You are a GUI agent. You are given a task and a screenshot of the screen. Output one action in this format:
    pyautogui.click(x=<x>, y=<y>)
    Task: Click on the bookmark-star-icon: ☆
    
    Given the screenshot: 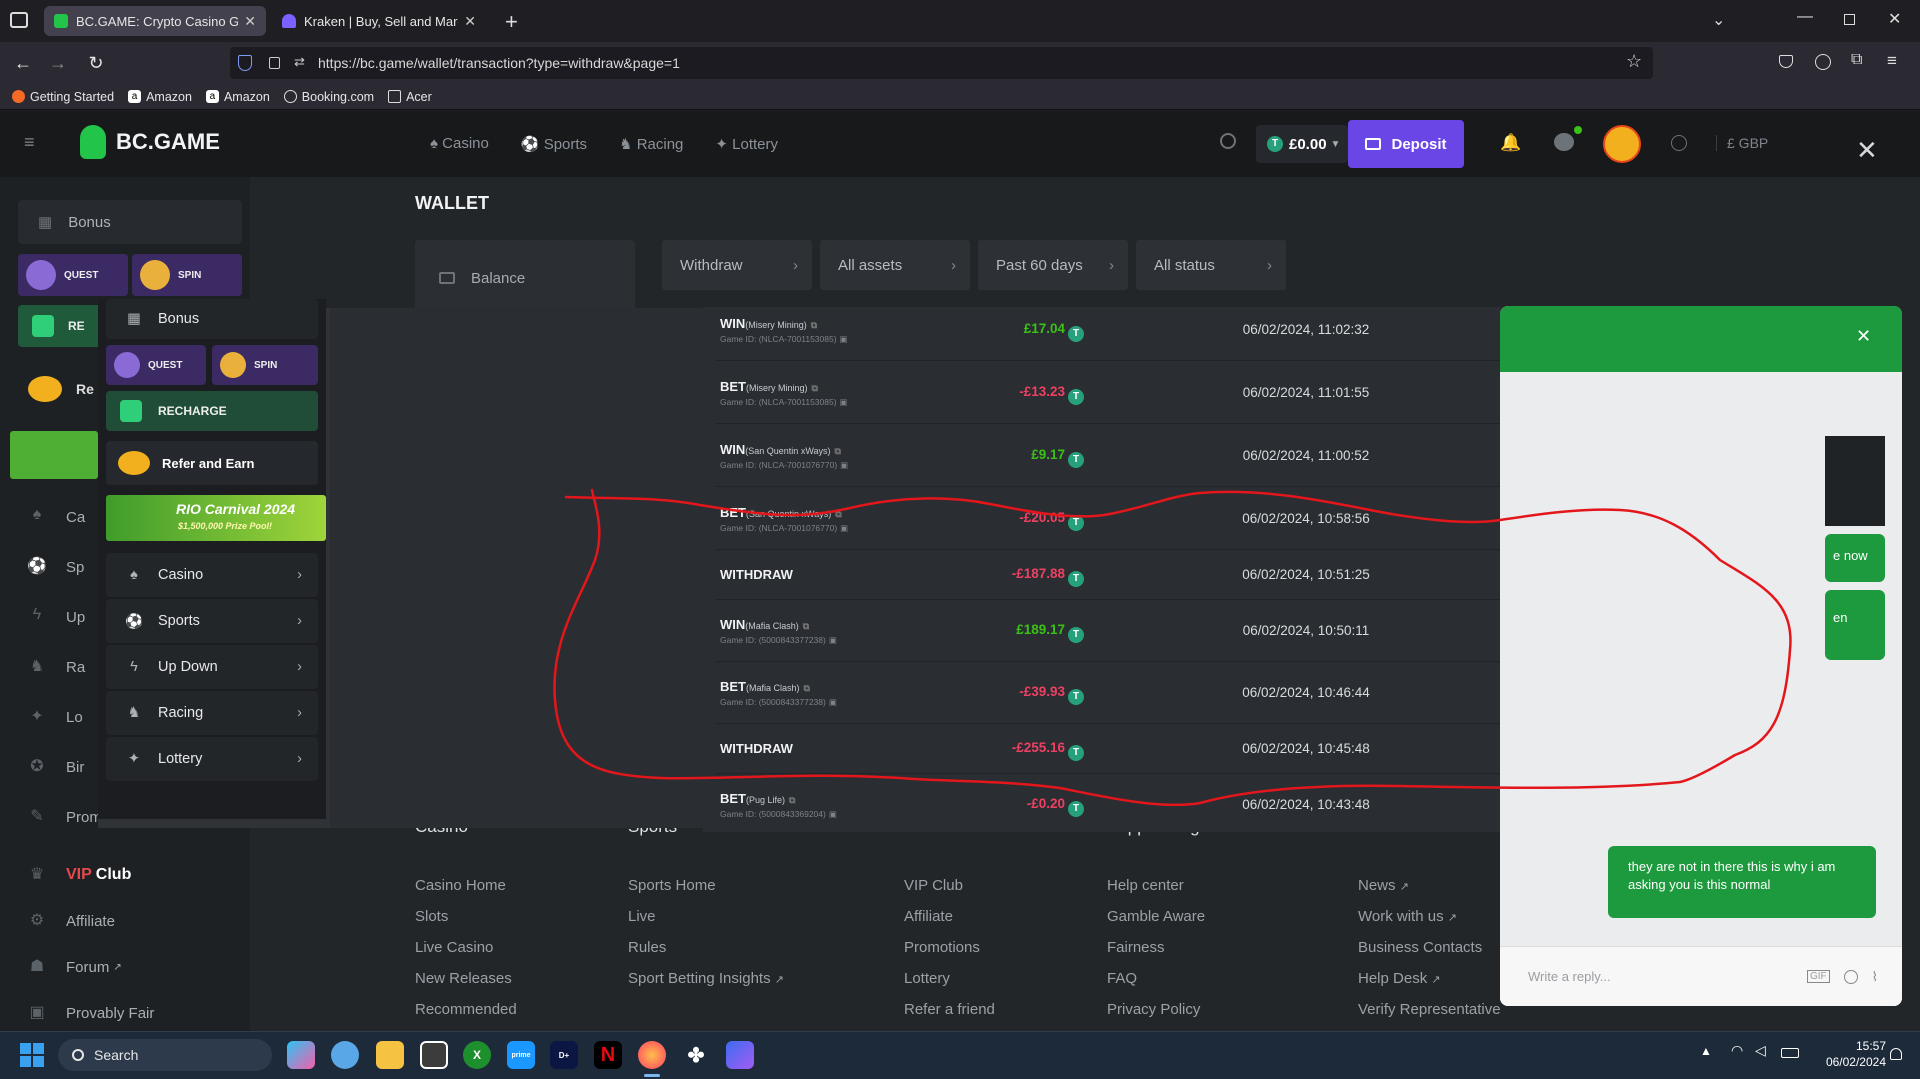 What is the action you would take?
    pyautogui.click(x=1634, y=61)
    